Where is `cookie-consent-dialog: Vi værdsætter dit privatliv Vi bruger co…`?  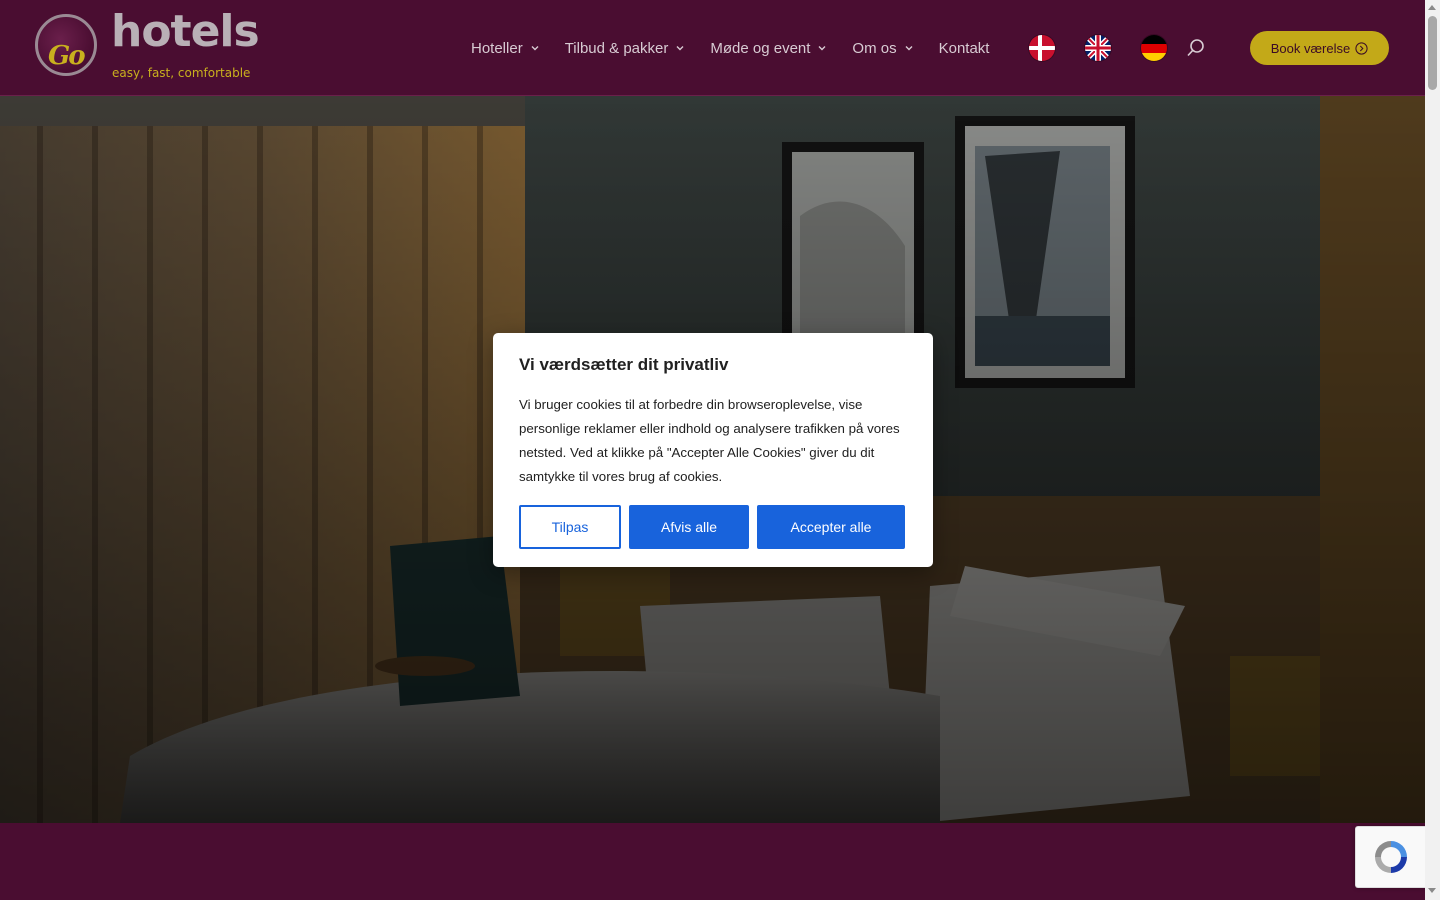 cookie-consent-dialog: Vi værdsætter dit privatliv Vi bruger co… is located at coordinates (713, 450).